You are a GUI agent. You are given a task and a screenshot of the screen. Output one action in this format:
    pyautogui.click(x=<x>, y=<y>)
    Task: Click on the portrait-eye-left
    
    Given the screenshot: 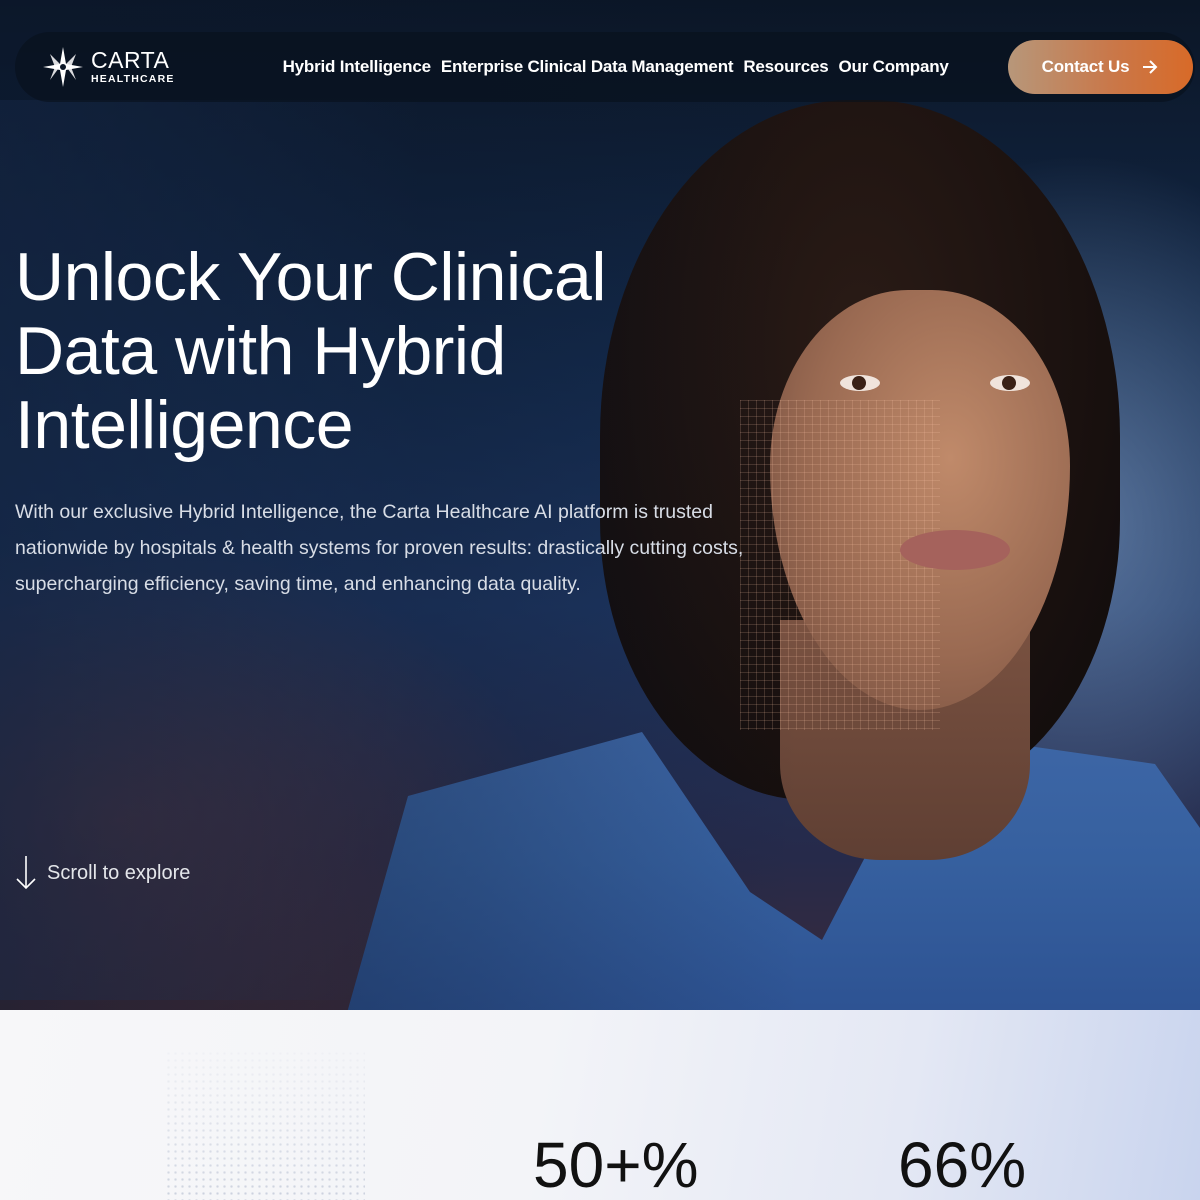 What is the action you would take?
    pyautogui.click(x=860, y=383)
    